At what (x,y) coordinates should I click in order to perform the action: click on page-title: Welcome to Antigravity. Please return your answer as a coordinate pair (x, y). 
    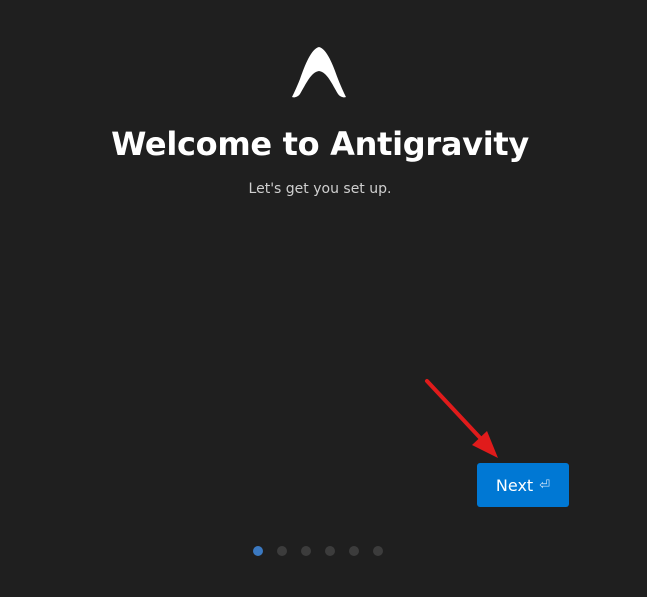
    Looking at the image, I should click on (320, 144).